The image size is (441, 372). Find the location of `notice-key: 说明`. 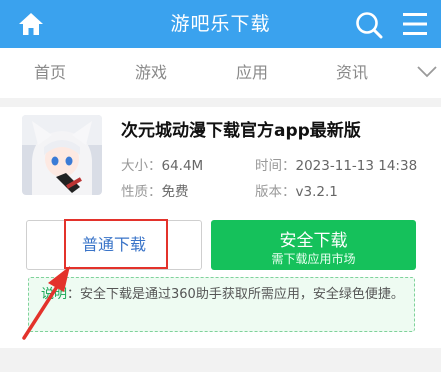

notice-key: 说明 is located at coordinates (54, 294).